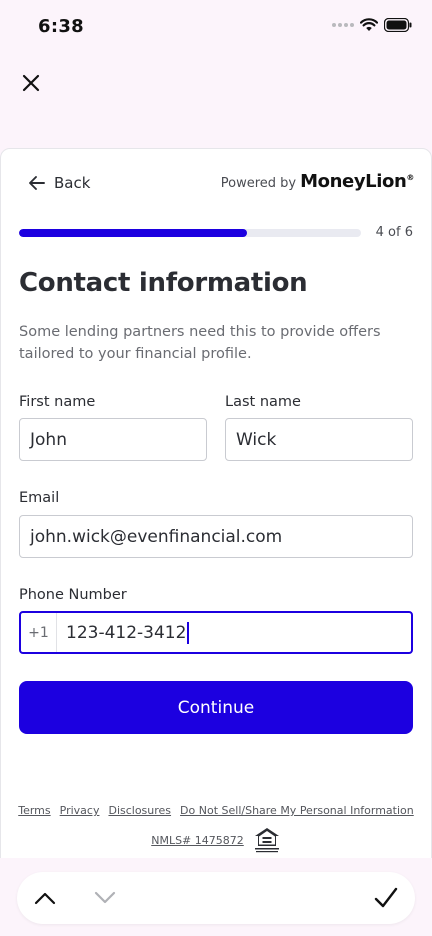  What do you see at coordinates (156, 536) in the screenshot?
I see `email-value: john.wick@evenfinancial.com` at bounding box center [156, 536].